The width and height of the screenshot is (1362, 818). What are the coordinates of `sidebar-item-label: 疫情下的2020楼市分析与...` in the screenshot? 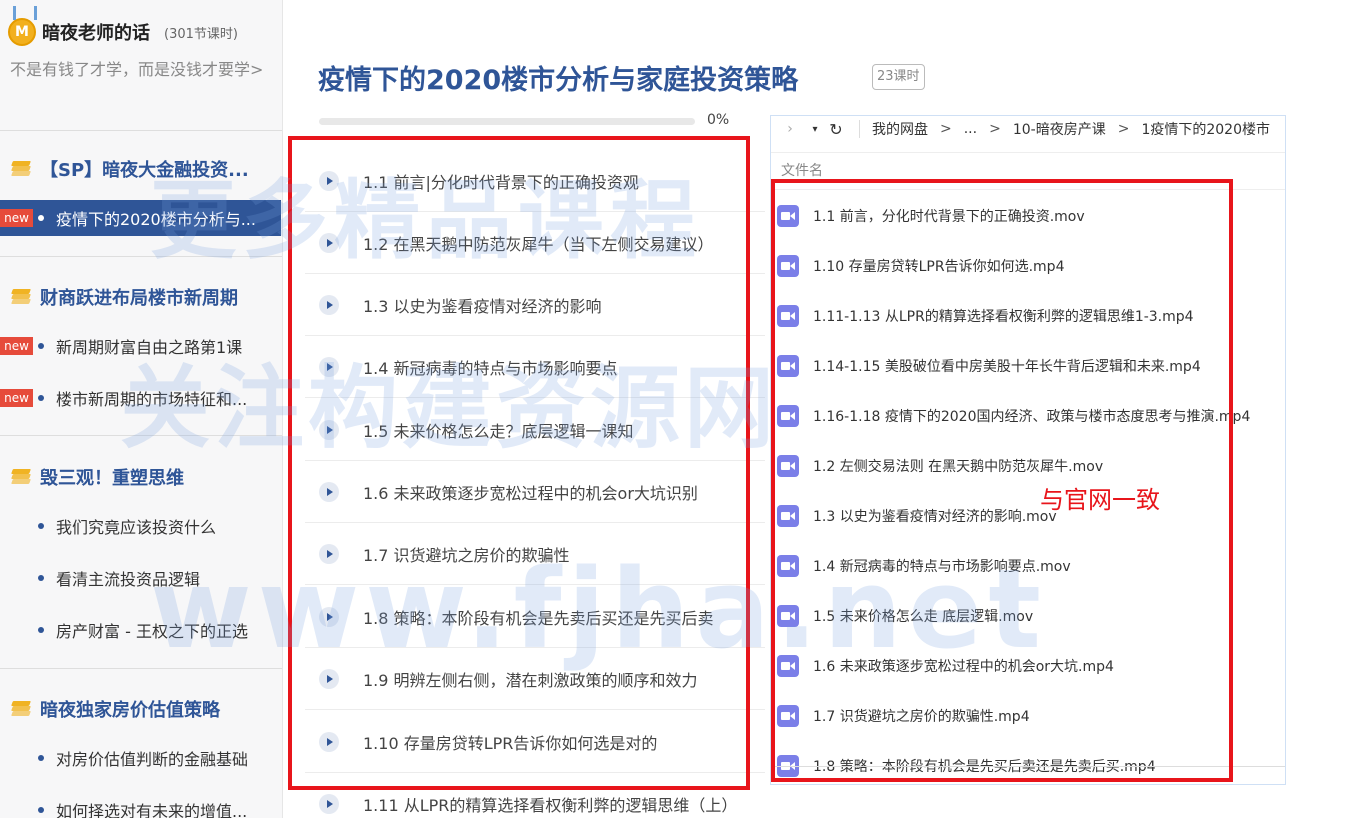 It's located at (156, 219).